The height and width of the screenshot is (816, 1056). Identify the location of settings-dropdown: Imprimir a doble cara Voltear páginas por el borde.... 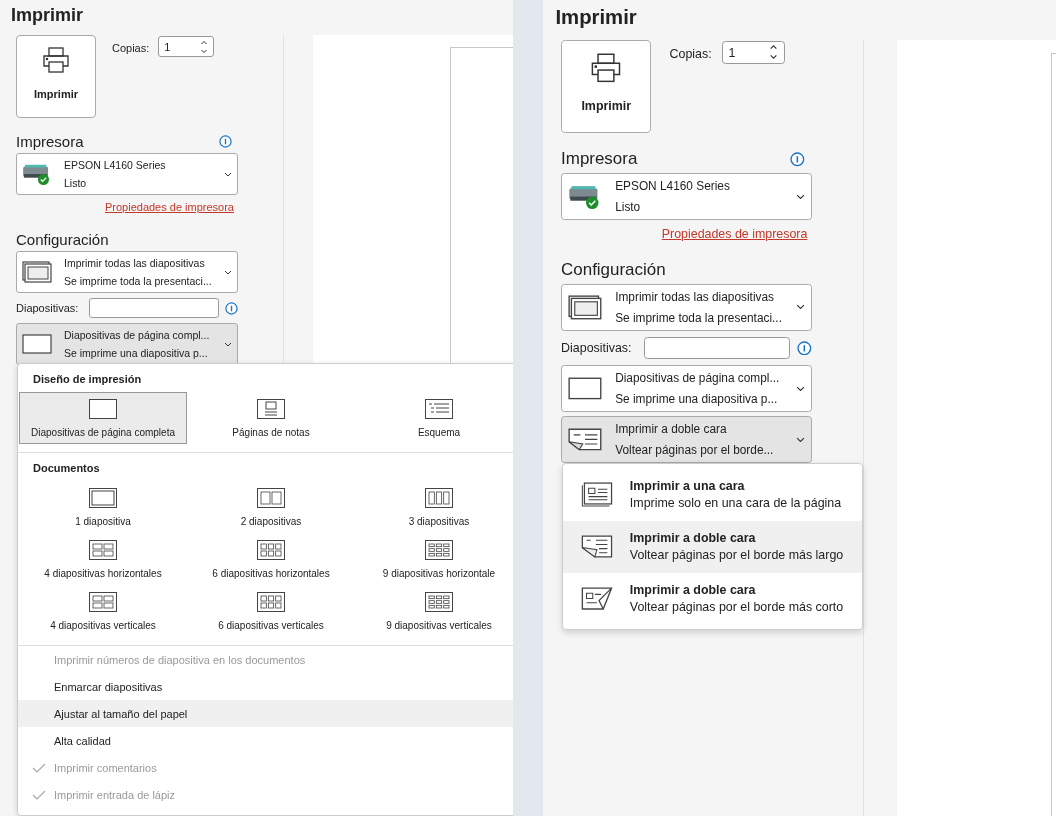
(686, 439).